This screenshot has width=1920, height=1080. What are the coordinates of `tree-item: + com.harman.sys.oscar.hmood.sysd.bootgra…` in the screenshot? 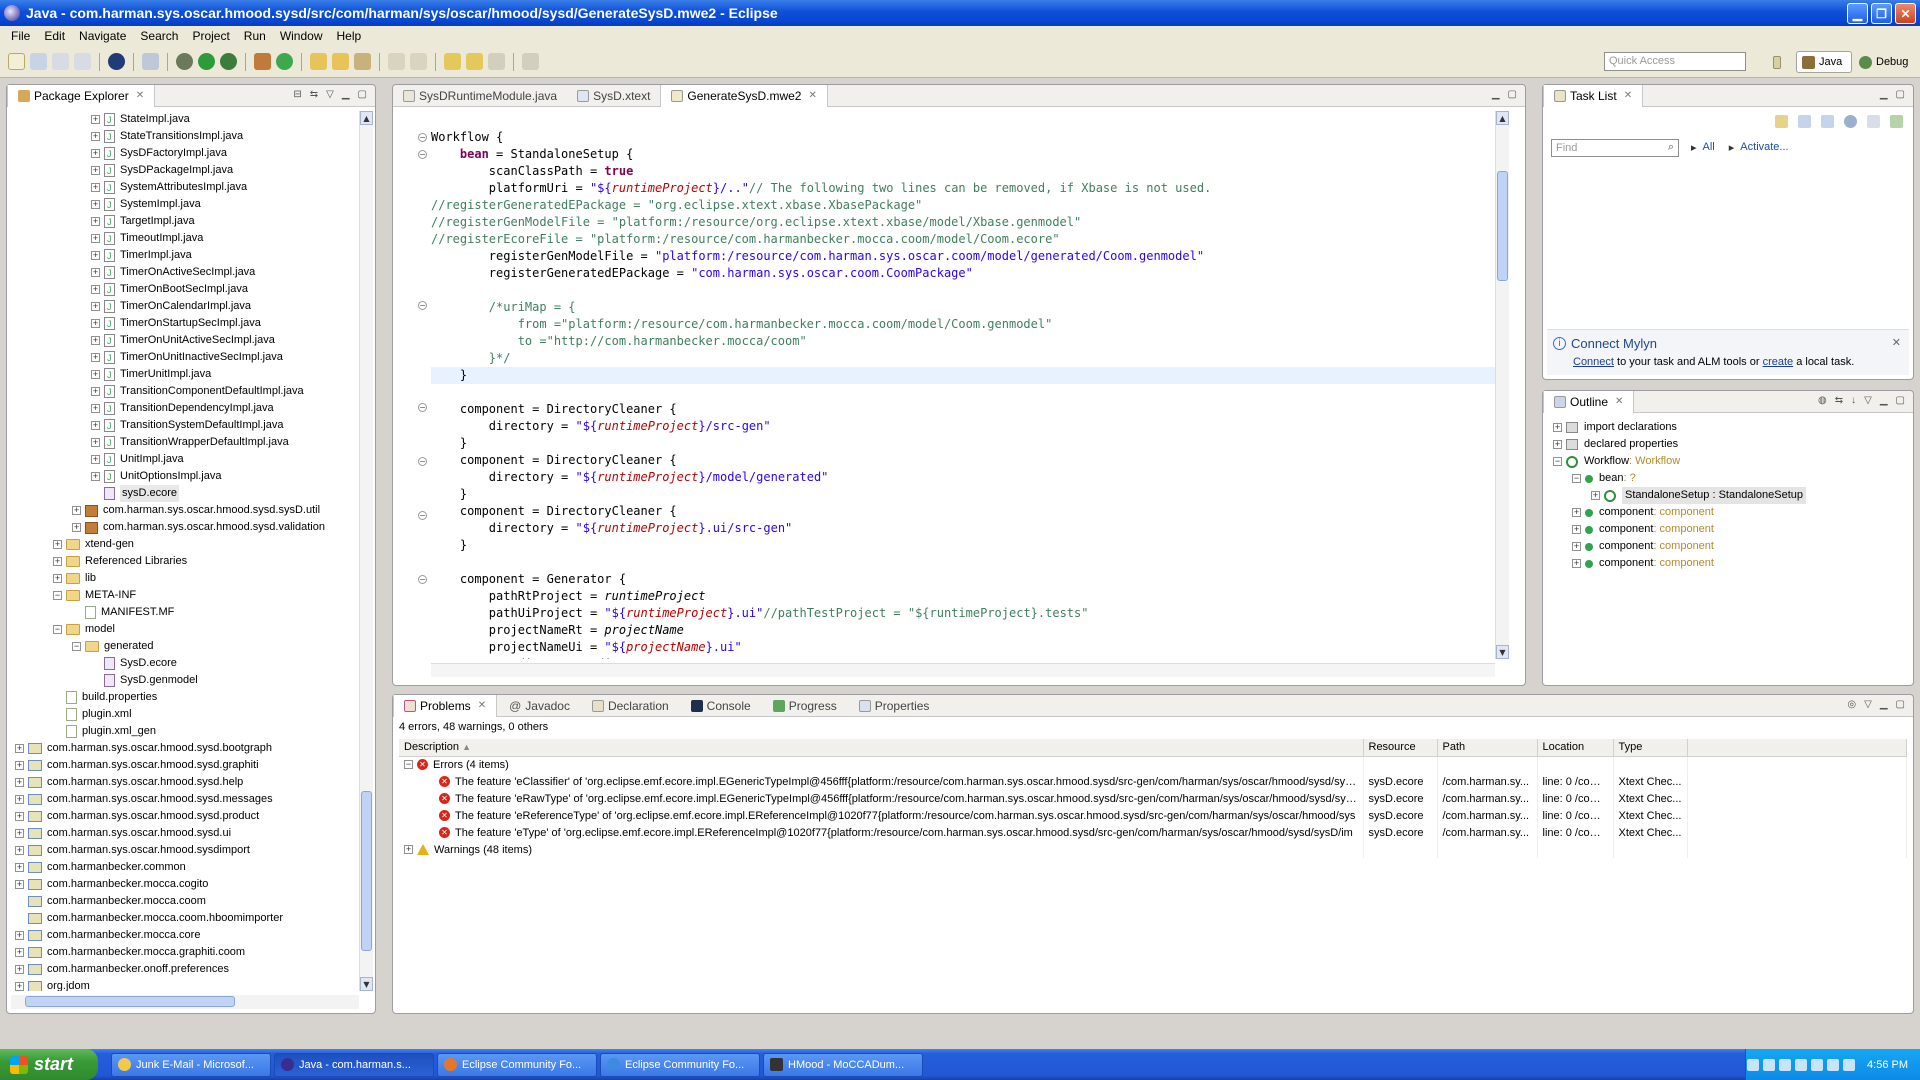 It's located at (187, 748).